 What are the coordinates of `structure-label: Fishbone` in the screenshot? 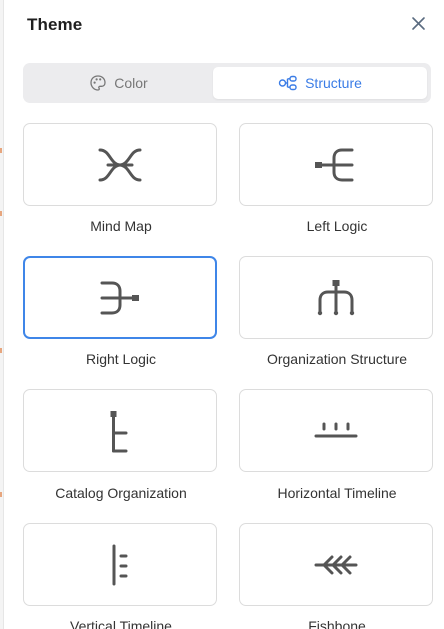 It's located at (337, 623).